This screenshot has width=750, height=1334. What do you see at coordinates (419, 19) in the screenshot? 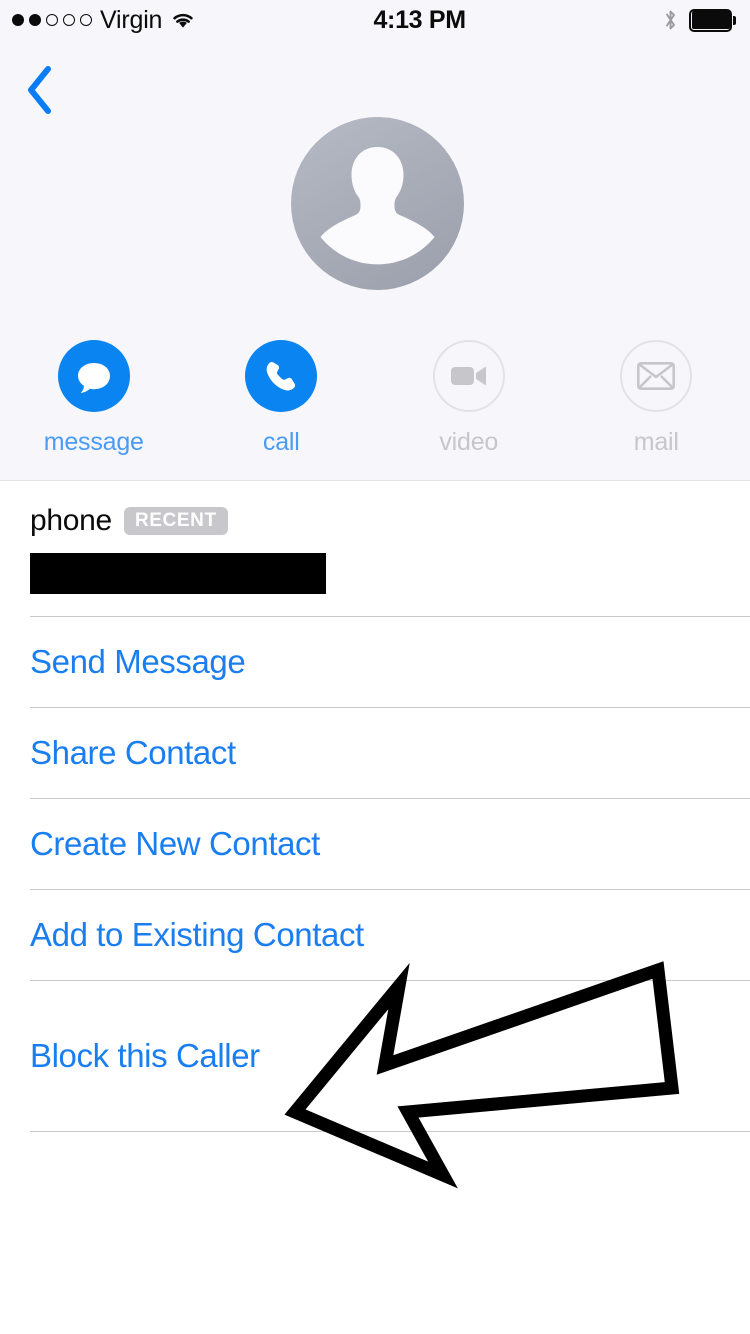
I see `status-bar-clock: 4:13 PM` at bounding box center [419, 19].